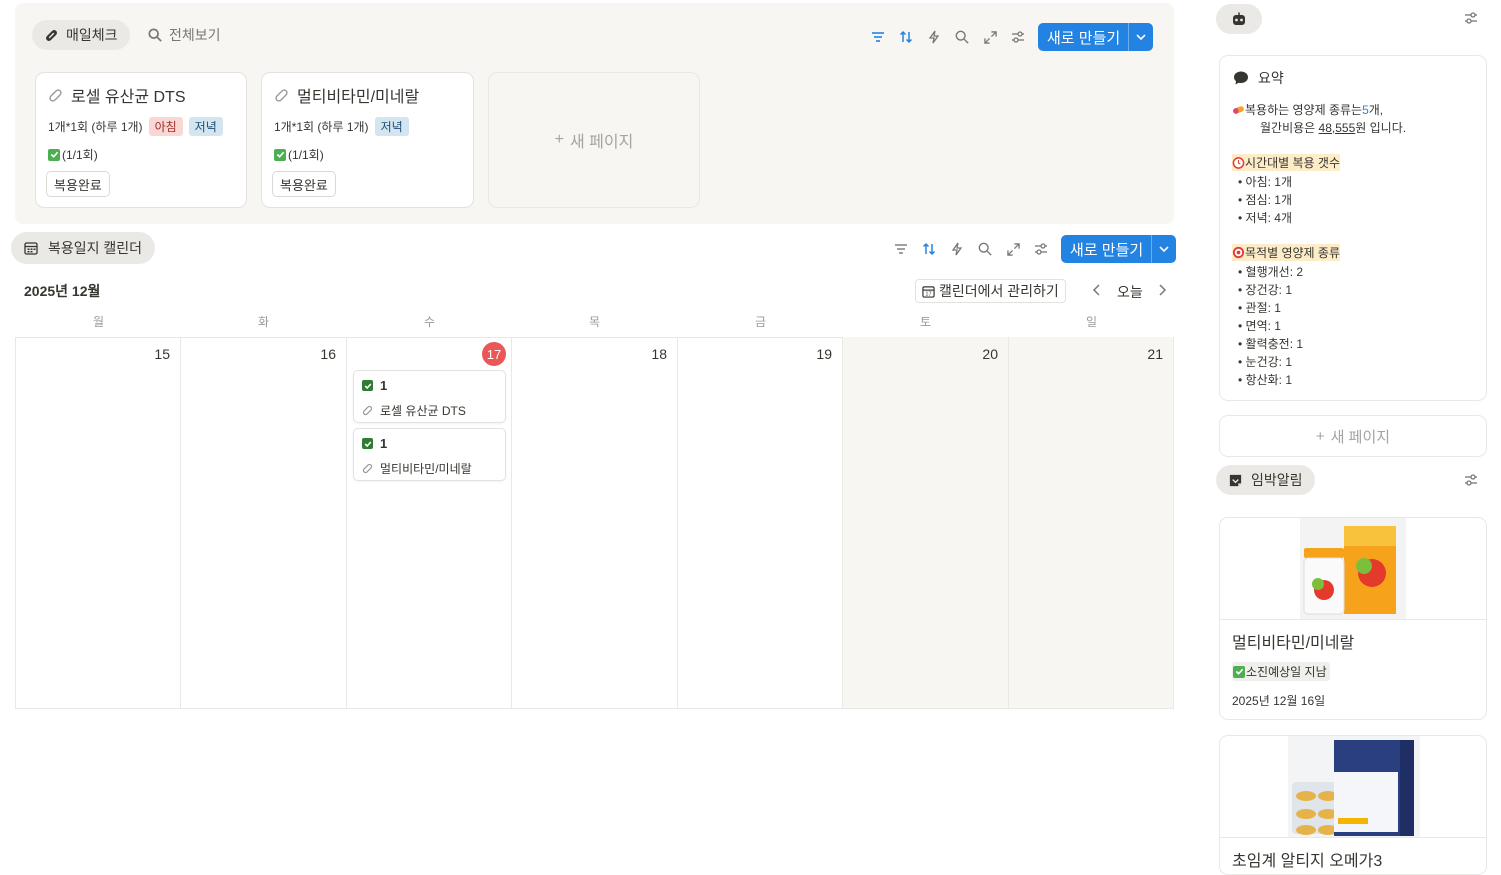  I want to click on alert-card: 멀티비타민/미네랄 소진예상일 지남 2025년 12월 16일, so click(1353, 618).